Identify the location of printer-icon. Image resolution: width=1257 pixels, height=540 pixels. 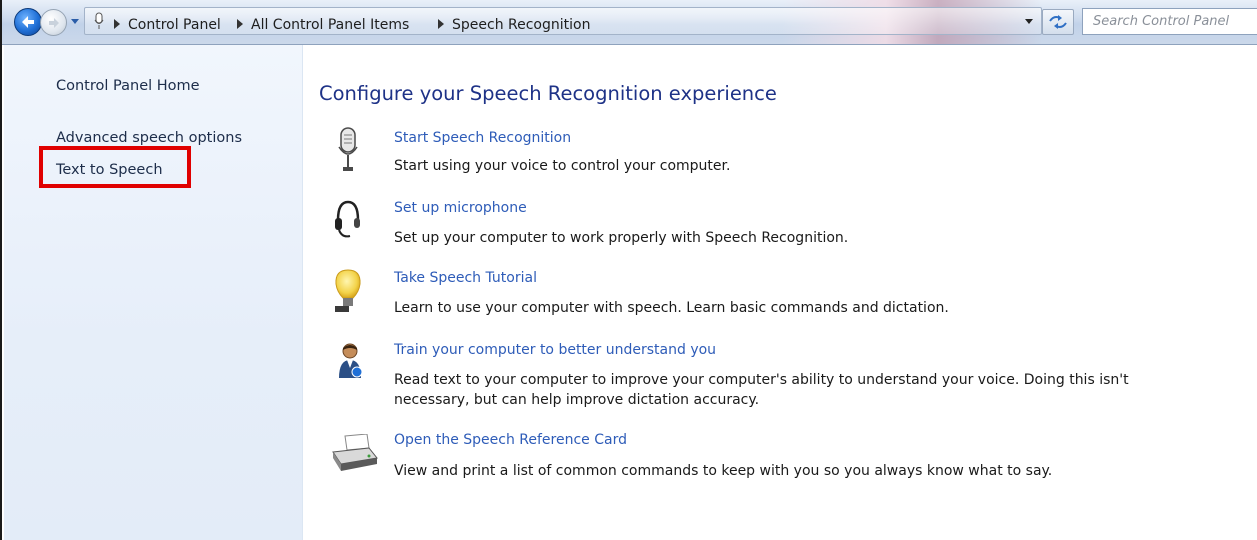
(355, 452).